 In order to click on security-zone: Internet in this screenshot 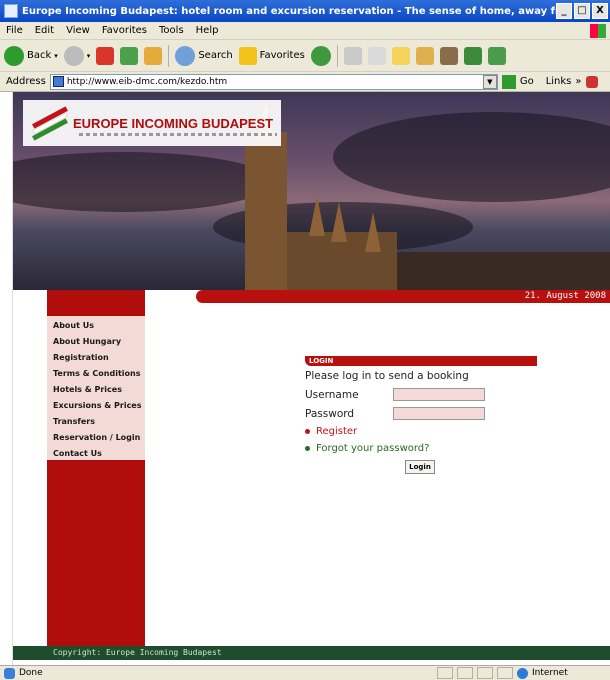, I will do `click(550, 673)`.